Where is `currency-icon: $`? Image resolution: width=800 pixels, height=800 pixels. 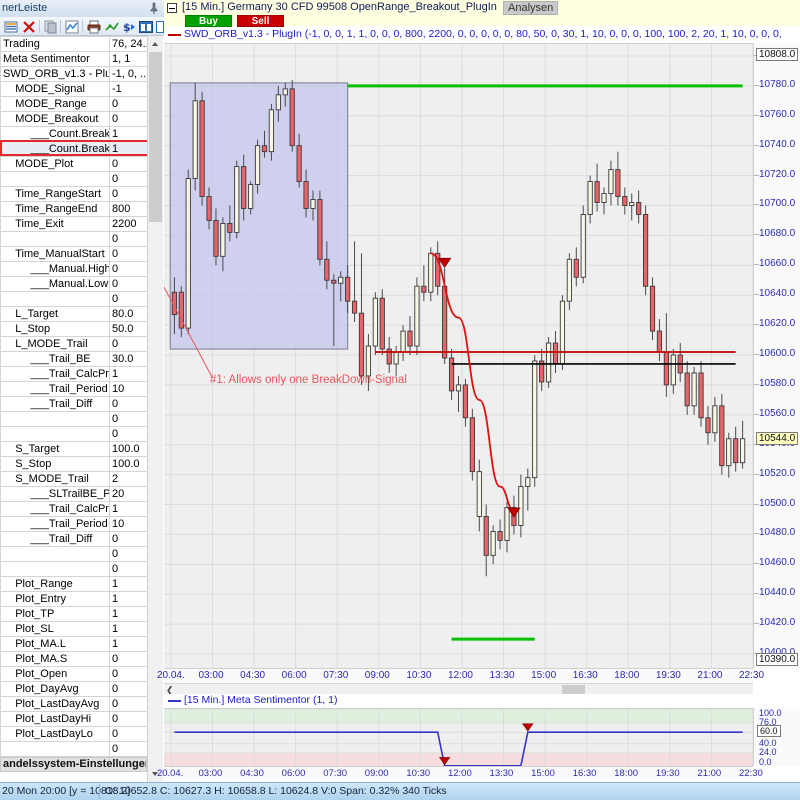 currency-icon: $ is located at coordinates (129, 27).